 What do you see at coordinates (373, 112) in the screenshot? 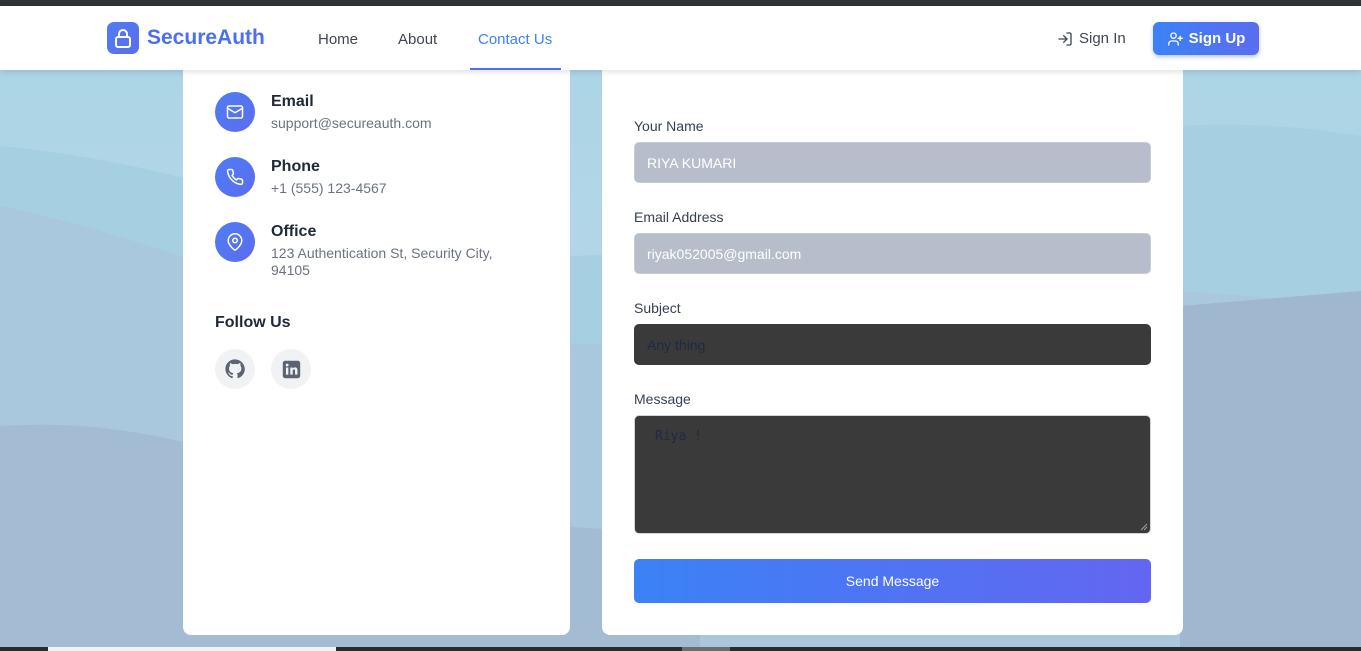
I see `contact-email-item: Email support@secureauth.com` at bounding box center [373, 112].